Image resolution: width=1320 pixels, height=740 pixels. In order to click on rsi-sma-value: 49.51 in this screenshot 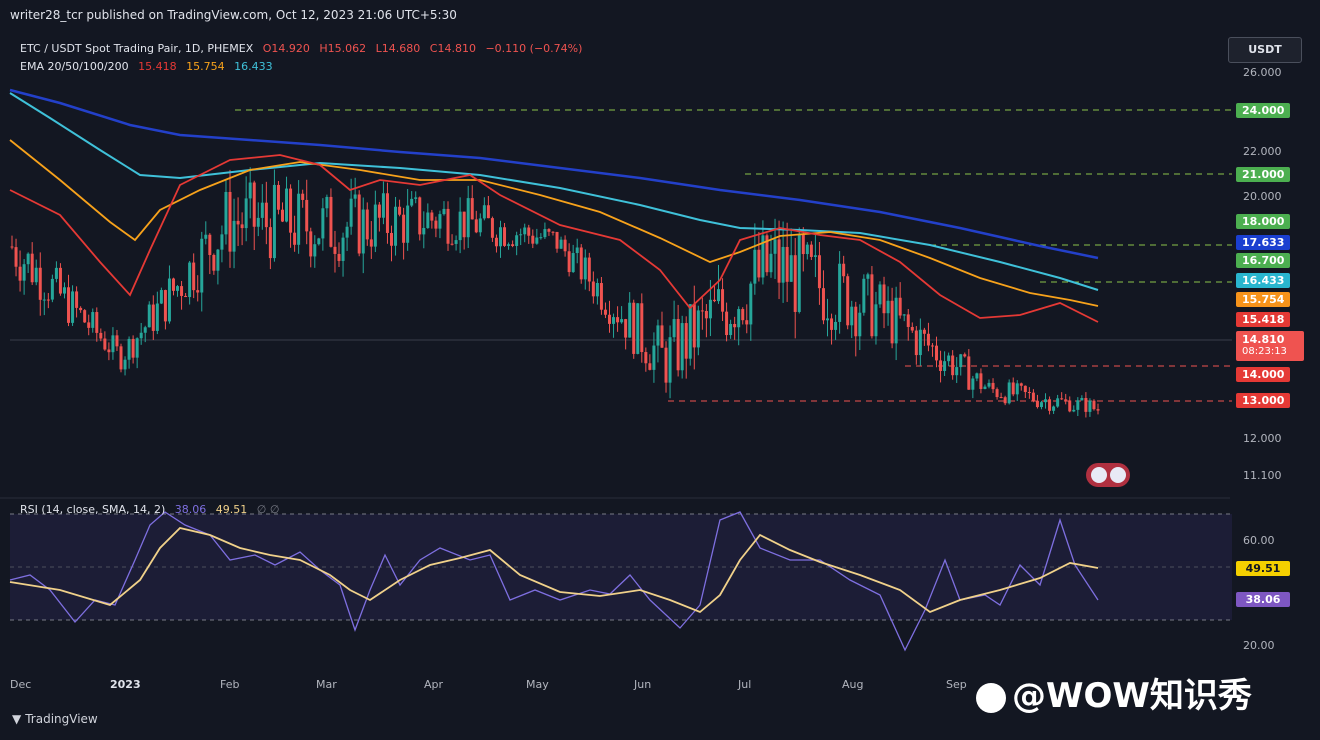, I will do `click(231, 509)`.